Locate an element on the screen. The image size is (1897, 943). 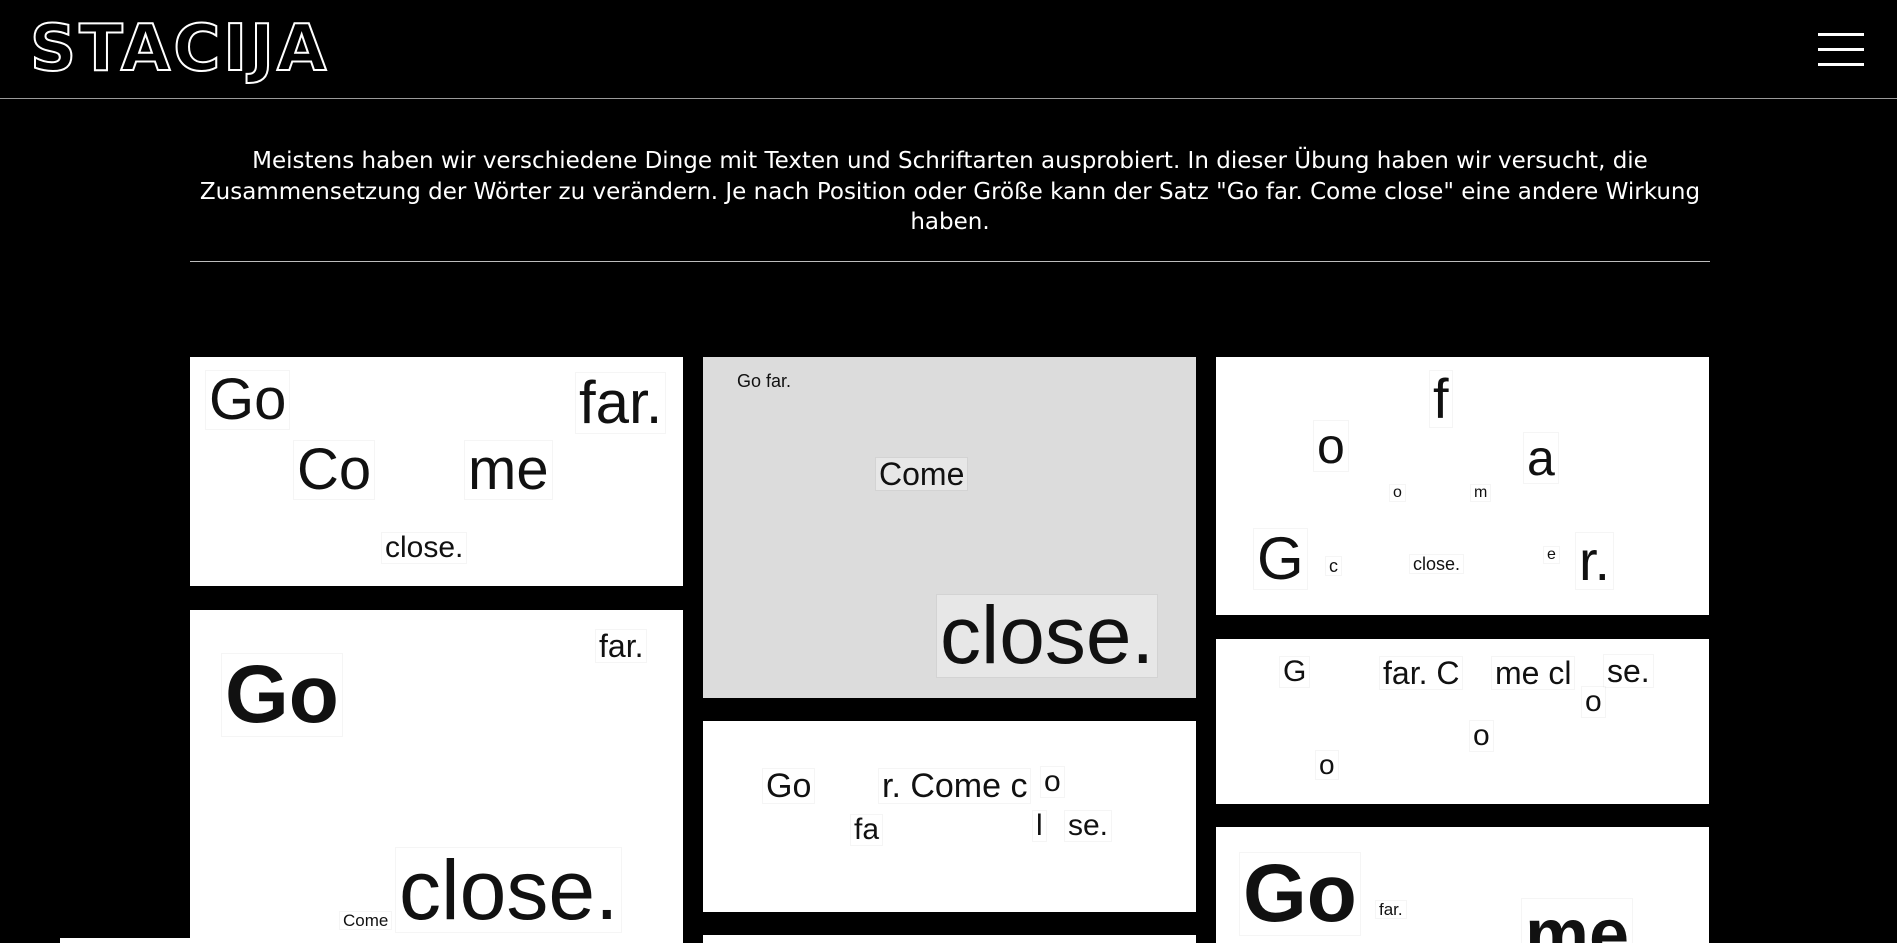
word: f is located at coordinates (1441, 399).